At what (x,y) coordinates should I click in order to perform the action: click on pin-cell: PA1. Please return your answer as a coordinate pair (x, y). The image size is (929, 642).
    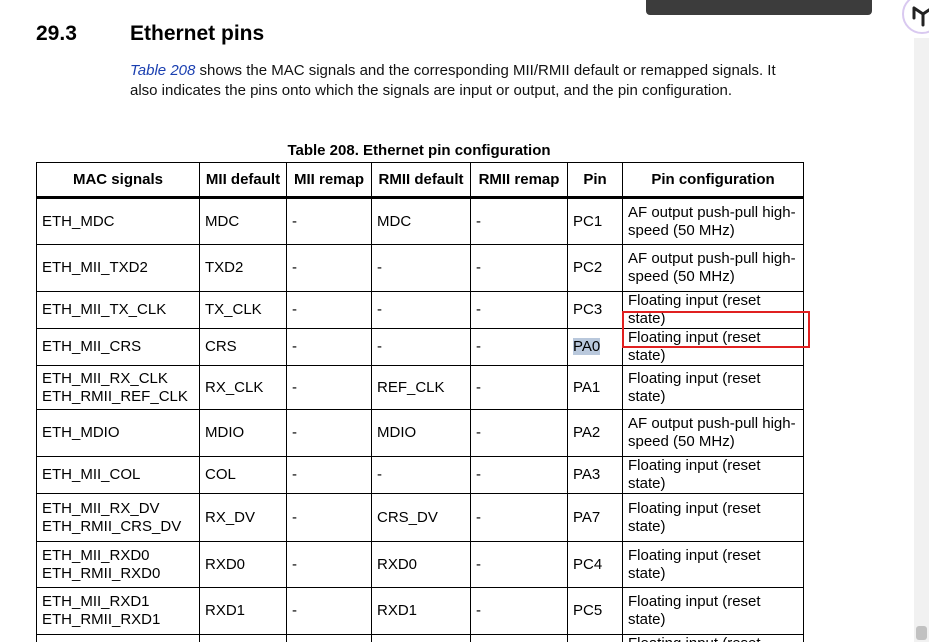
    Looking at the image, I should click on (595, 387).